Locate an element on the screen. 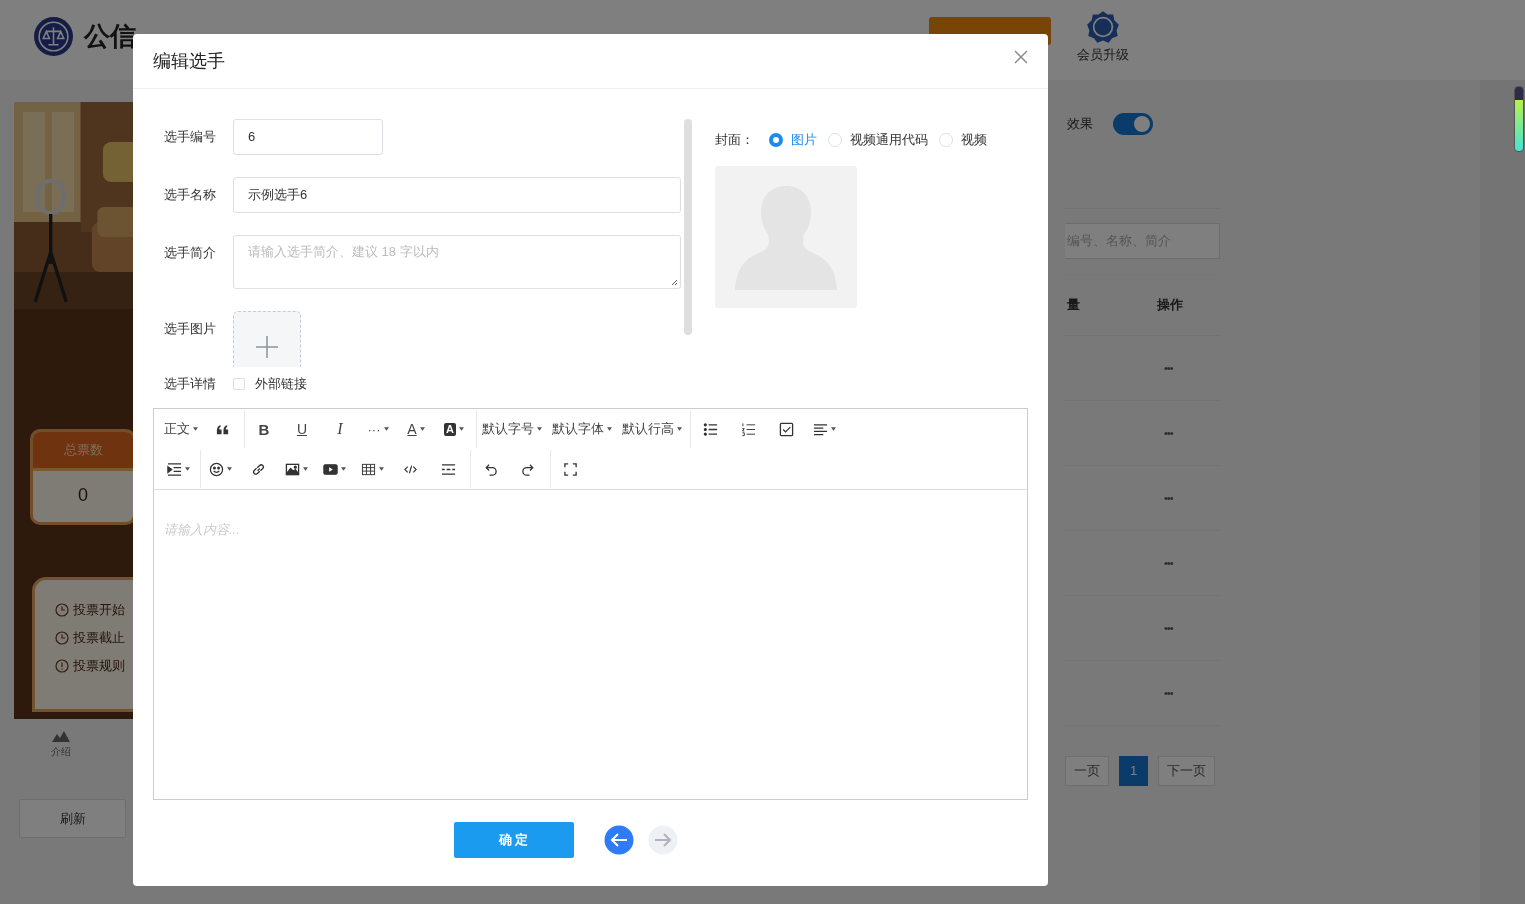 Image resolution: width=1525 pixels, height=904 pixels. field-label: 选手编号 is located at coordinates (190, 137).